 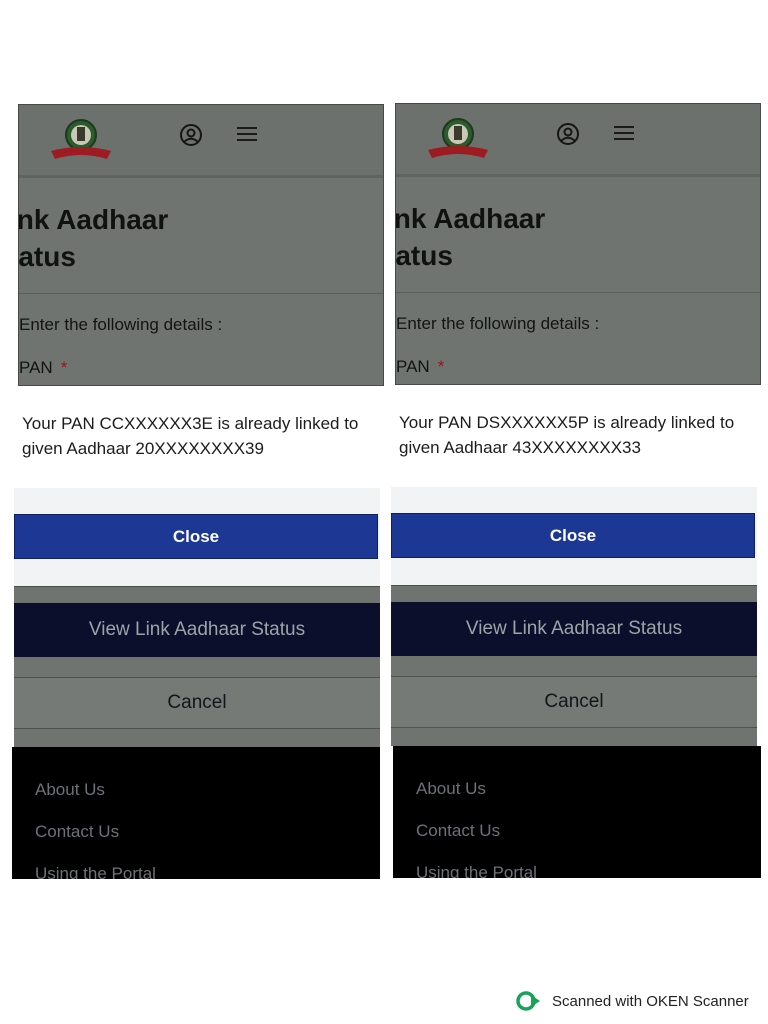 What do you see at coordinates (650, 1001) in the screenshot?
I see `scanner-text: Scanned with OKEN Scanner` at bounding box center [650, 1001].